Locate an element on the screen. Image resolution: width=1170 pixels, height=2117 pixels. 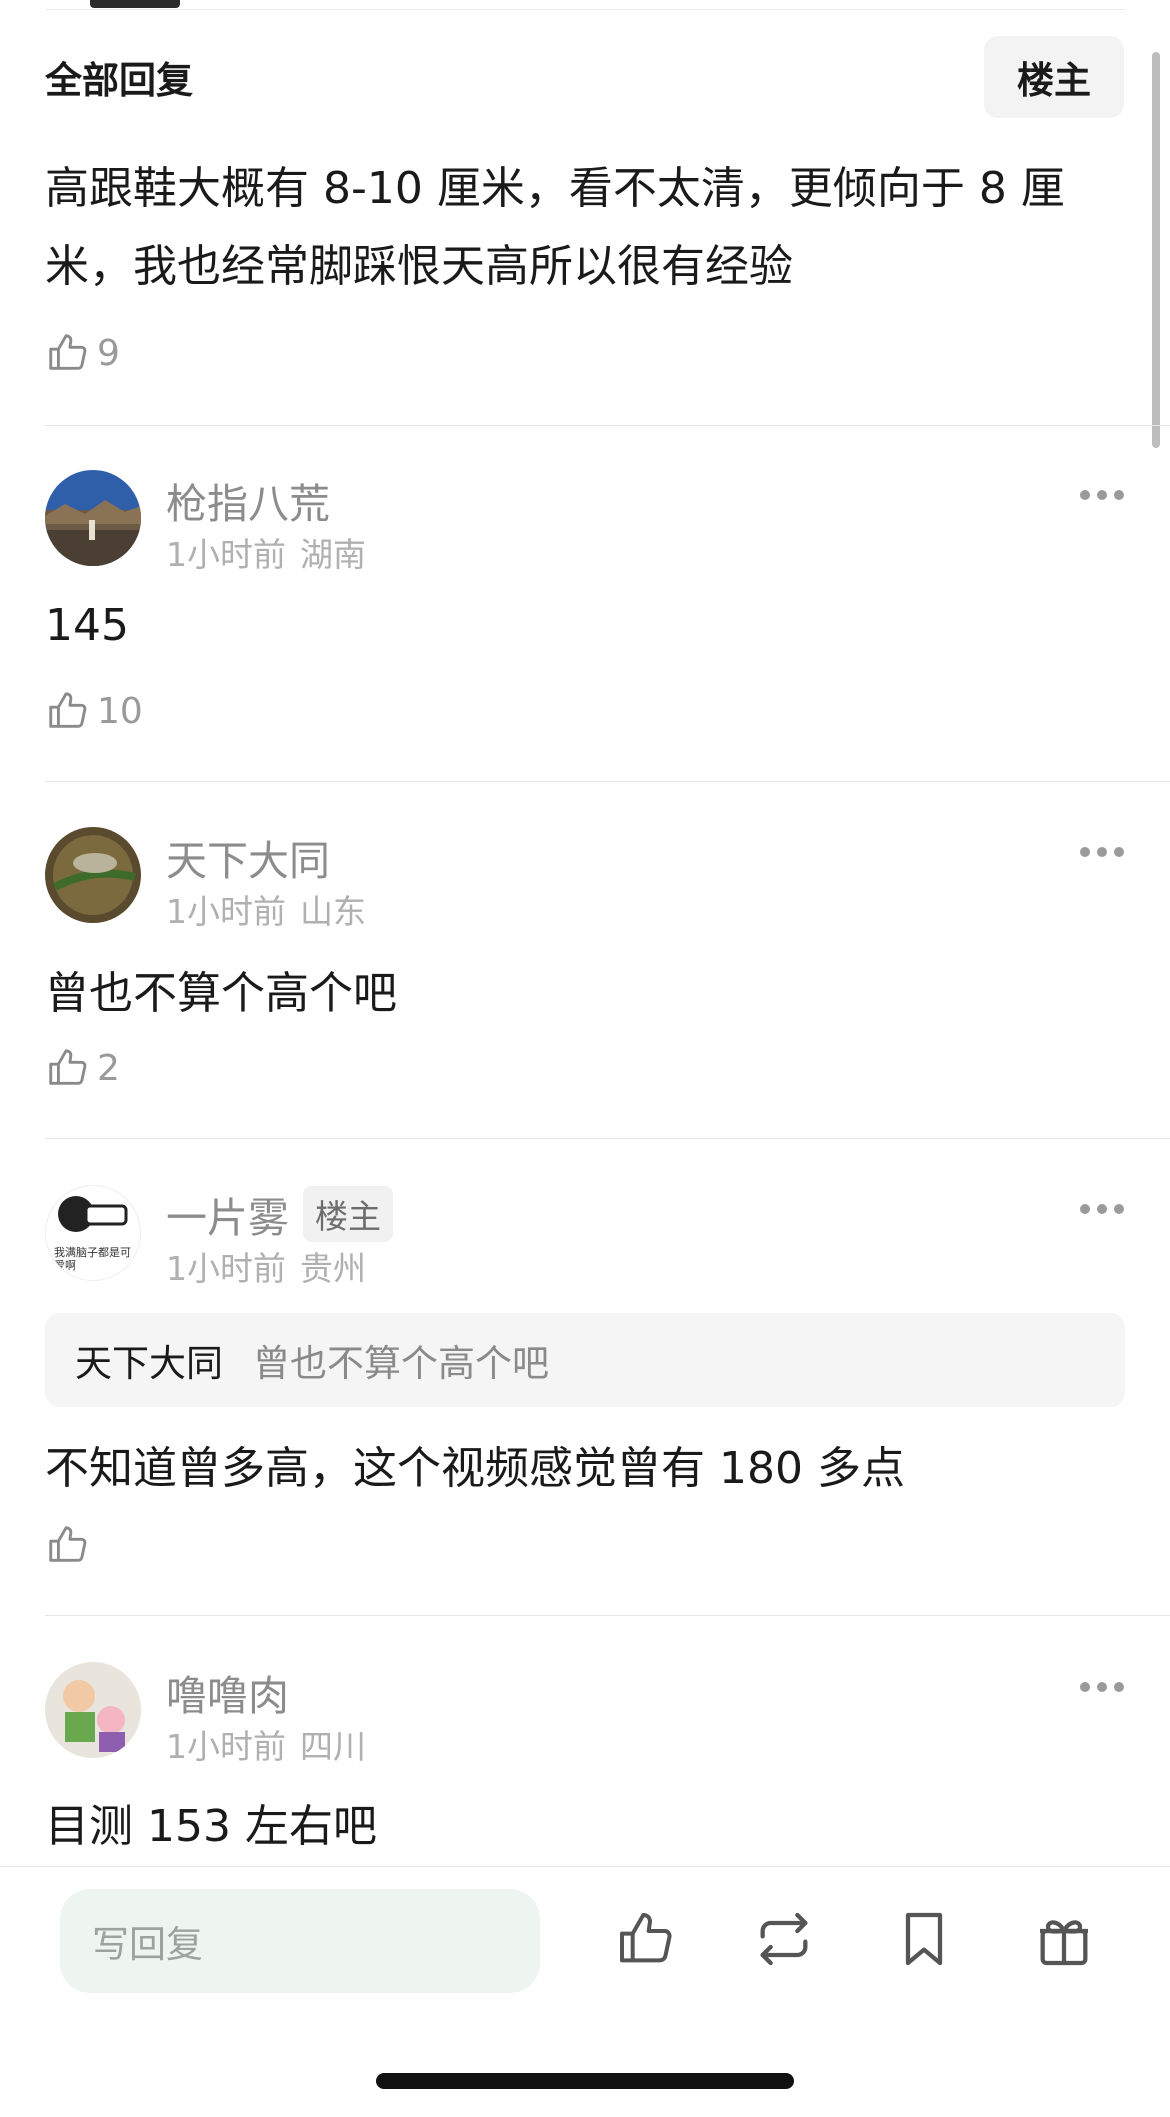
quoted-text: 曾也不算个高个吧 is located at coordinates (401, 1363).